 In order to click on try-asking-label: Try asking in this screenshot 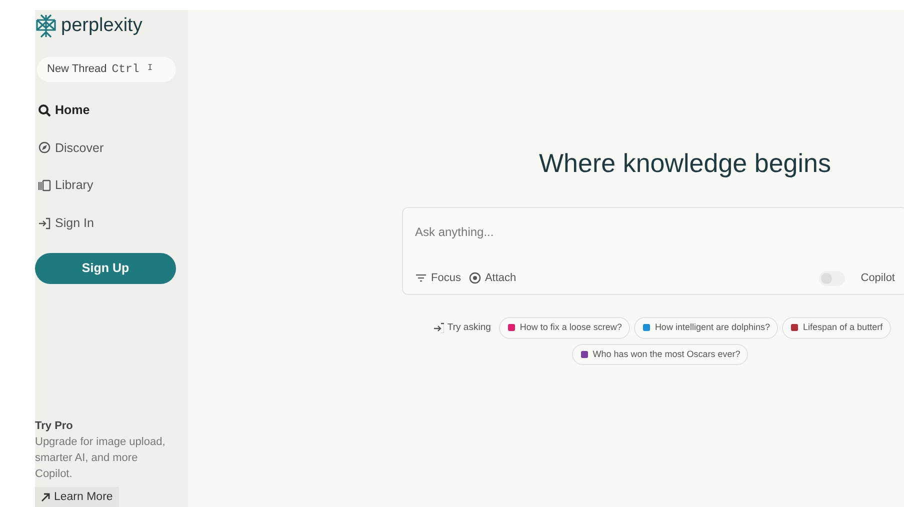, I will do `click(462, 327)`.